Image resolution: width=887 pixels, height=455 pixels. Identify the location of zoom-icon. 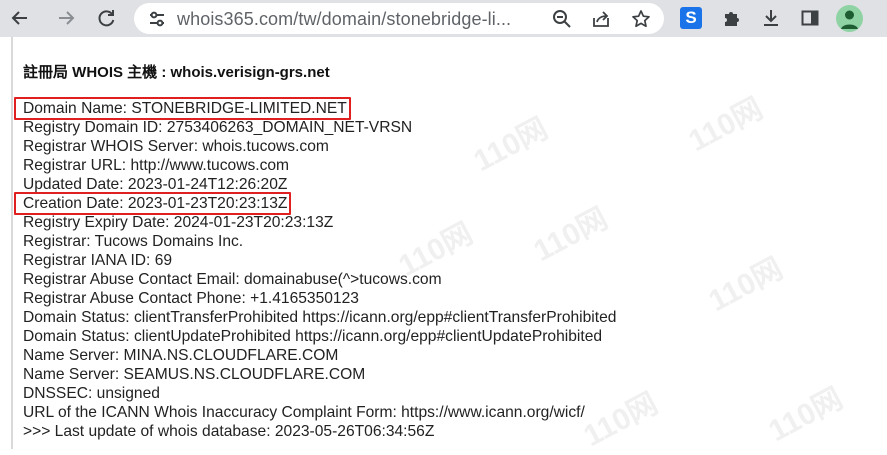
(562, 19).